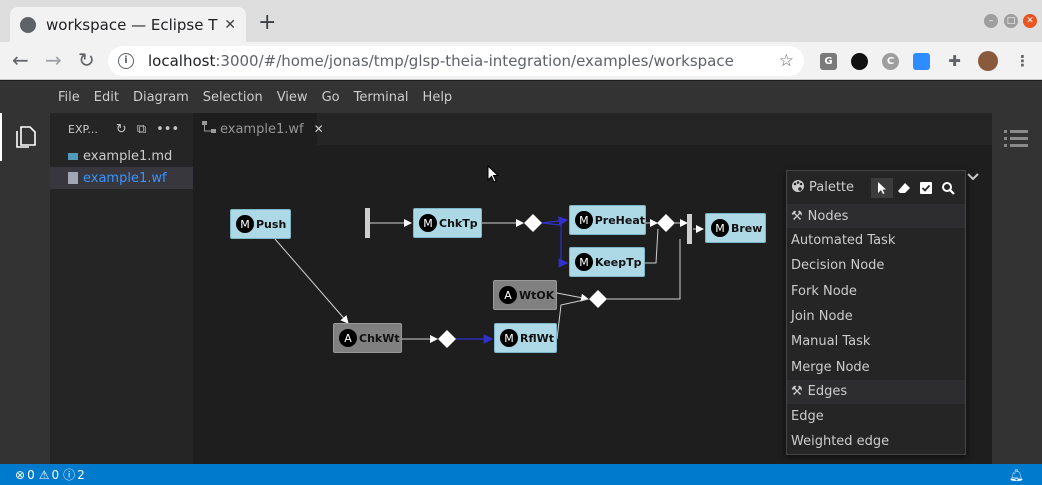 The height and width of the screenshot is (485, 1042). Describe the element at coordinates (832, 187) in the screenshot. I see `palette-title: Palette` at that location.